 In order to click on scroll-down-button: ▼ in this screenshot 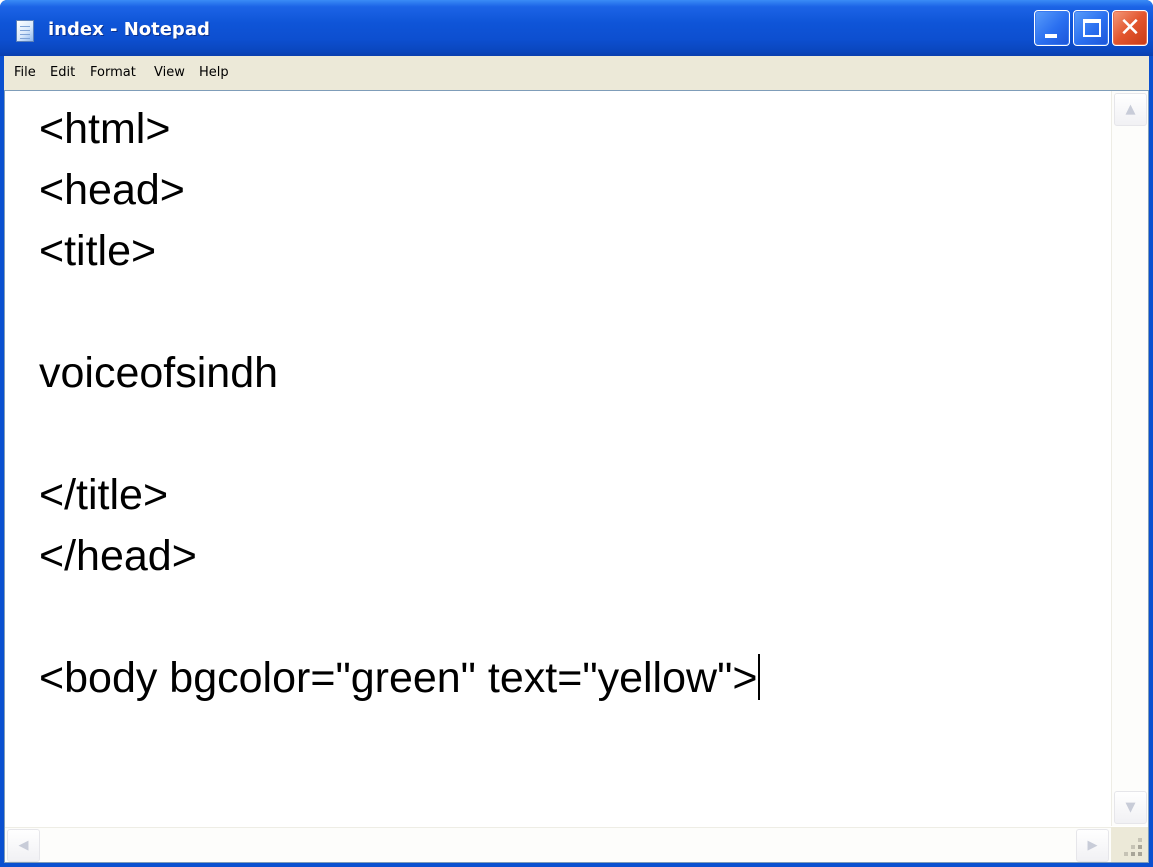, I will do `click(1130, 807)`.